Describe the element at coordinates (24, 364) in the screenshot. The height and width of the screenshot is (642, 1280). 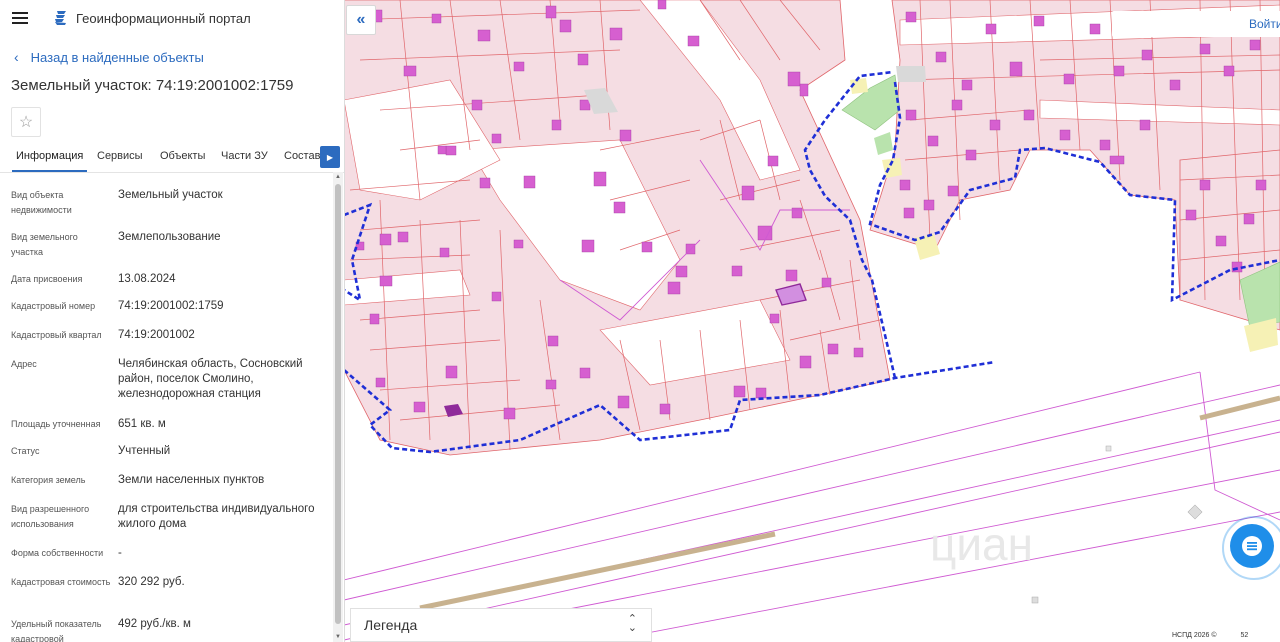
I see `property-label: Адрес` at that location.